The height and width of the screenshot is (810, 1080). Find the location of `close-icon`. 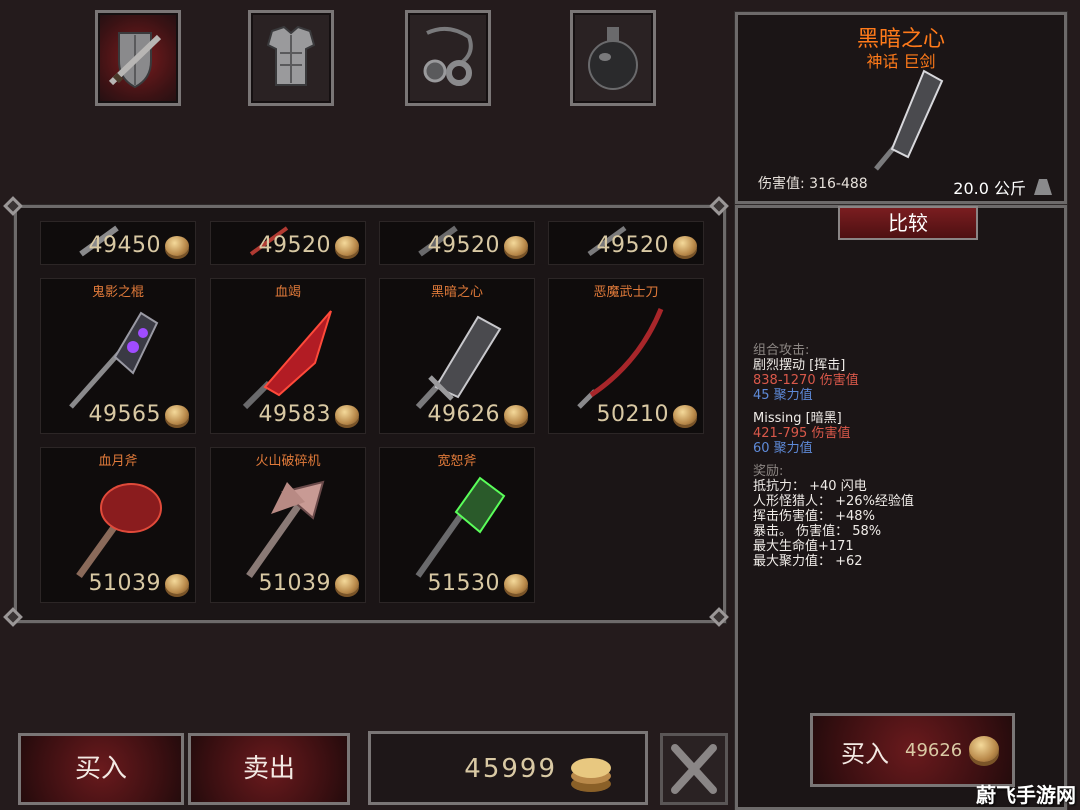

close-icon is located at coordinates (694, 769).